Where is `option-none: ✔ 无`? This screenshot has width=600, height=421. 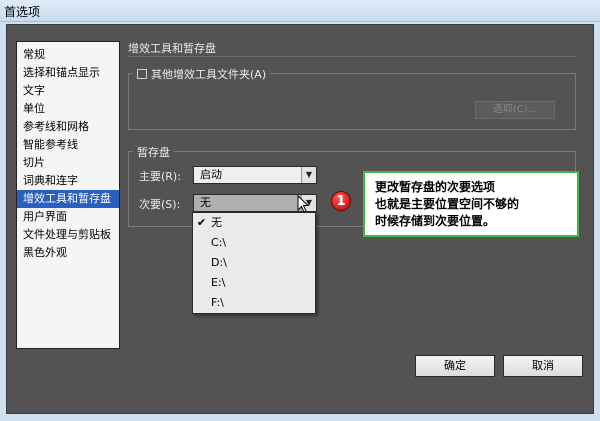
option-none: ✔ 无 is located at coordinates (254, 223).